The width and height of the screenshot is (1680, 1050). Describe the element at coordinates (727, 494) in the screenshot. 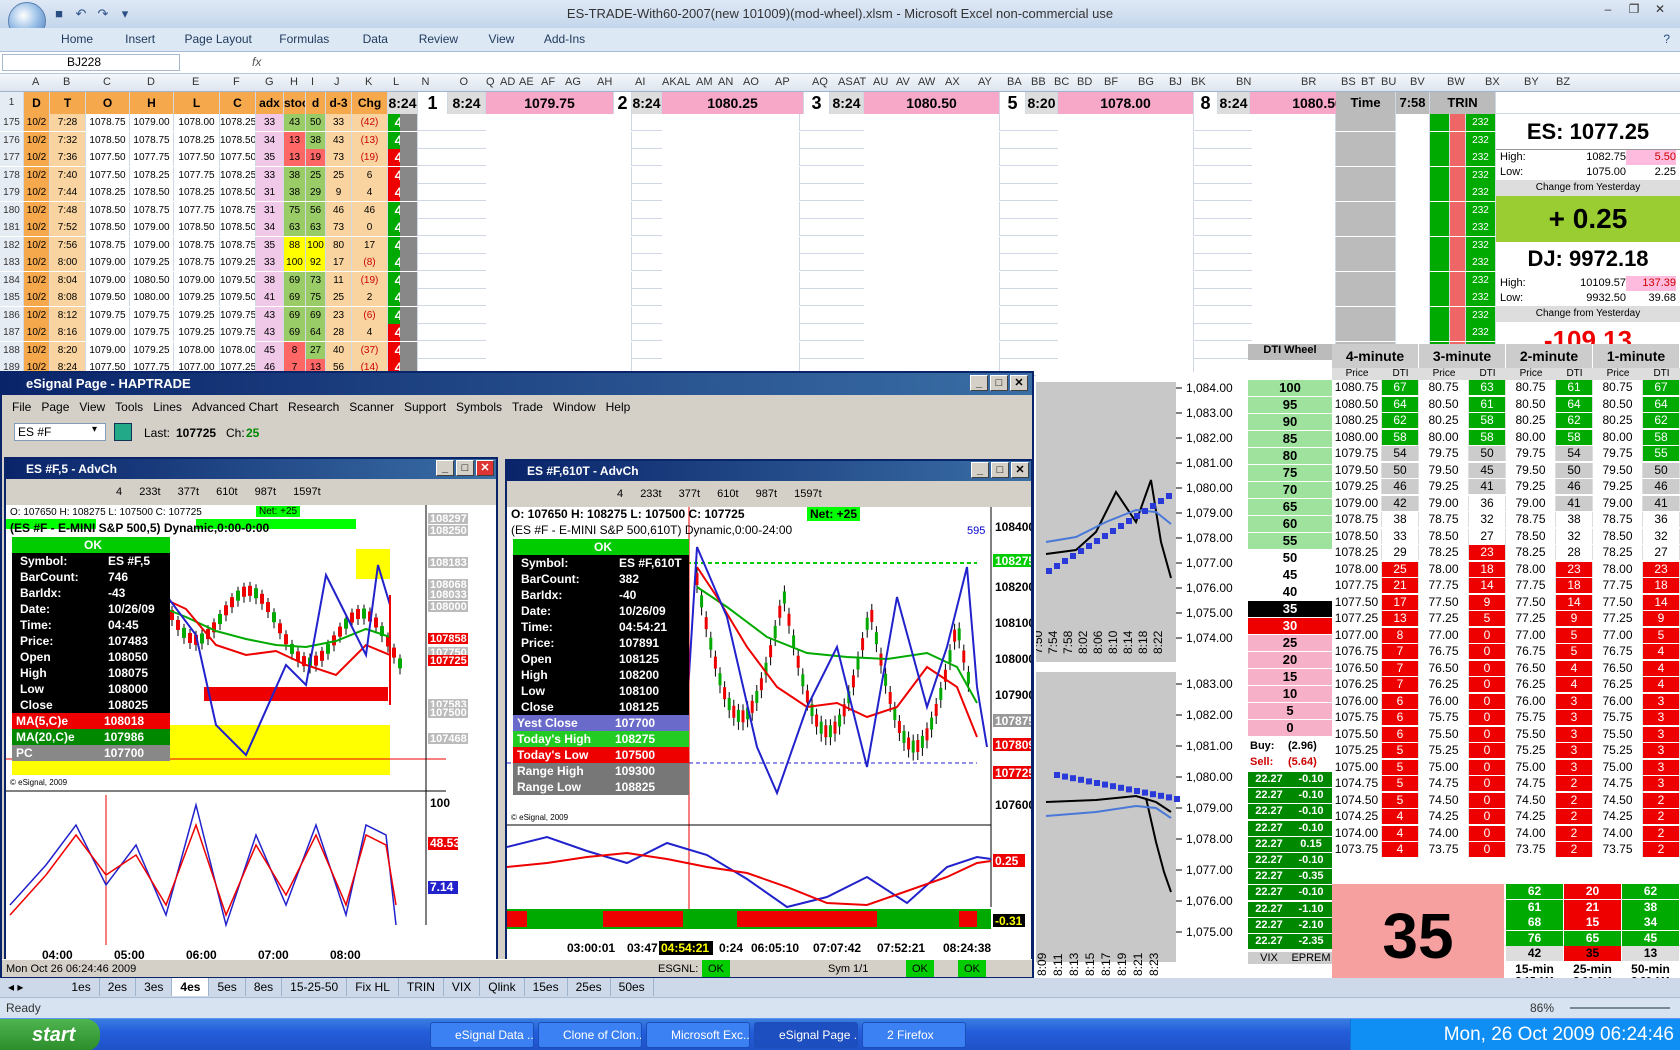

I see `chart2-tool-3: 610t` at that location.